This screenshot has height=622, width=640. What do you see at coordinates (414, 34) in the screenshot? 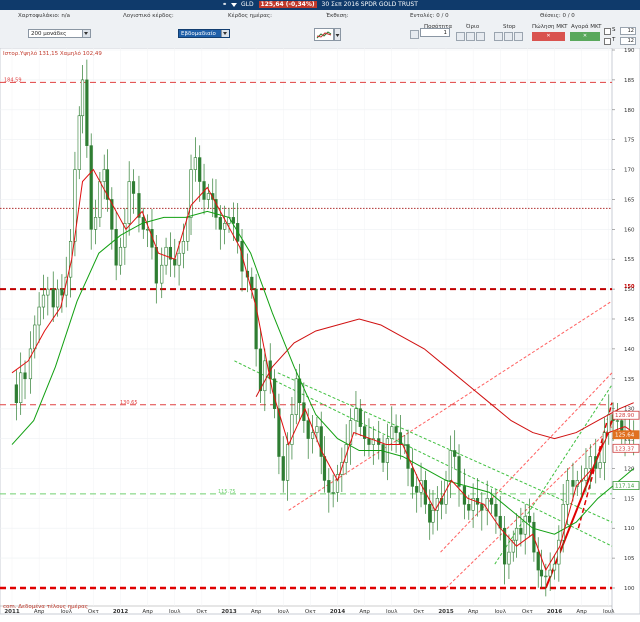
I see `cancel-orders-button` at bounding box center [414, 34].